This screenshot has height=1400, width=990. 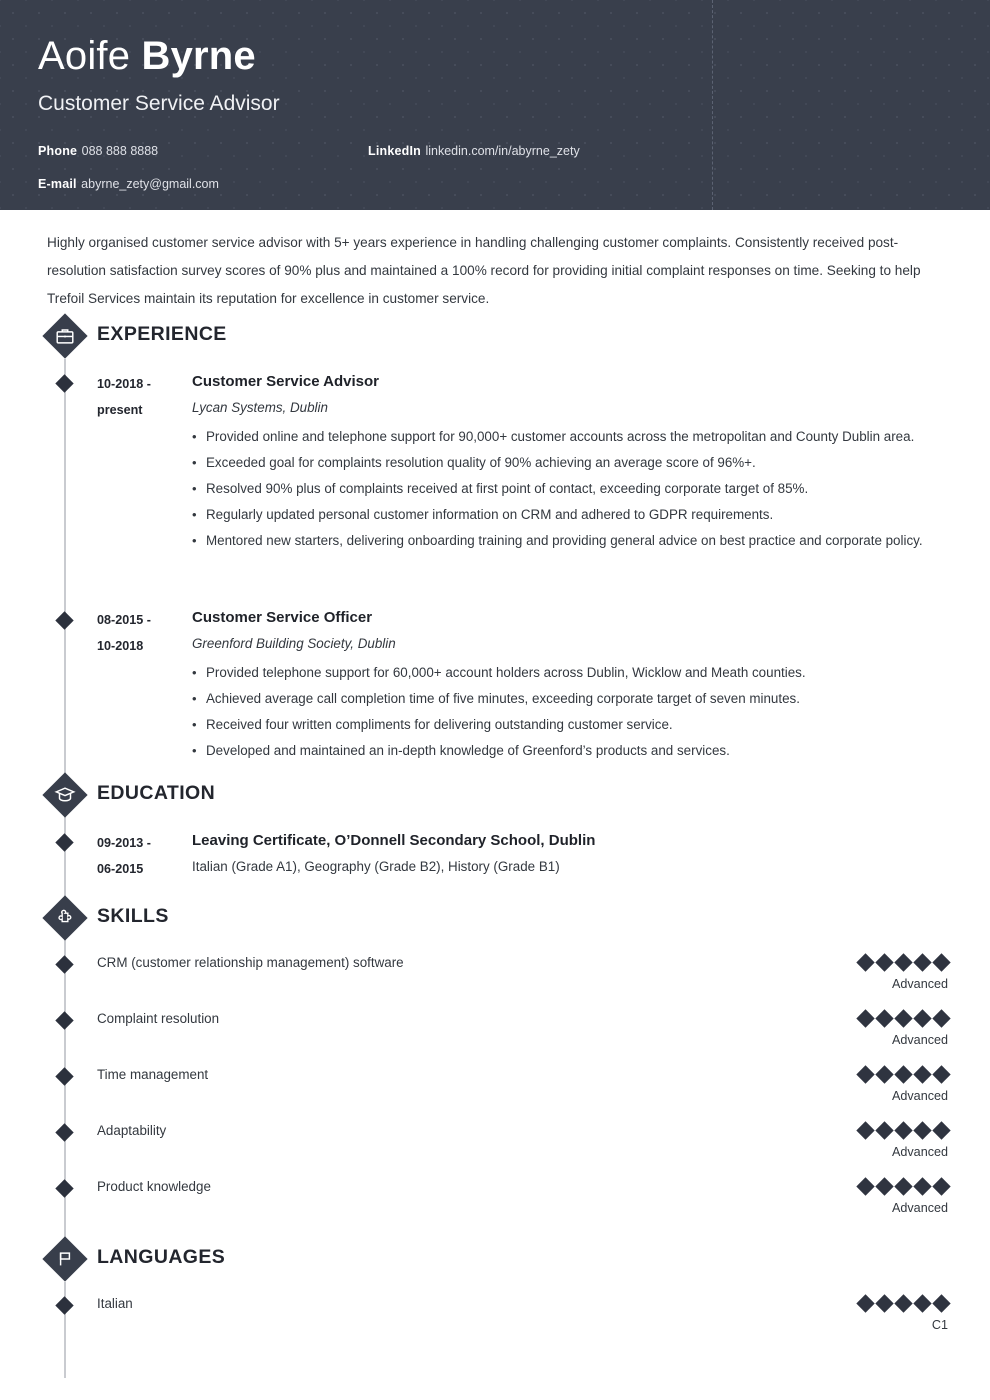 What do you see at coordinates (286, 381) in the screenshot?
I see `entry-role: Customer Service Advisor` at bounding box center [286, 381].